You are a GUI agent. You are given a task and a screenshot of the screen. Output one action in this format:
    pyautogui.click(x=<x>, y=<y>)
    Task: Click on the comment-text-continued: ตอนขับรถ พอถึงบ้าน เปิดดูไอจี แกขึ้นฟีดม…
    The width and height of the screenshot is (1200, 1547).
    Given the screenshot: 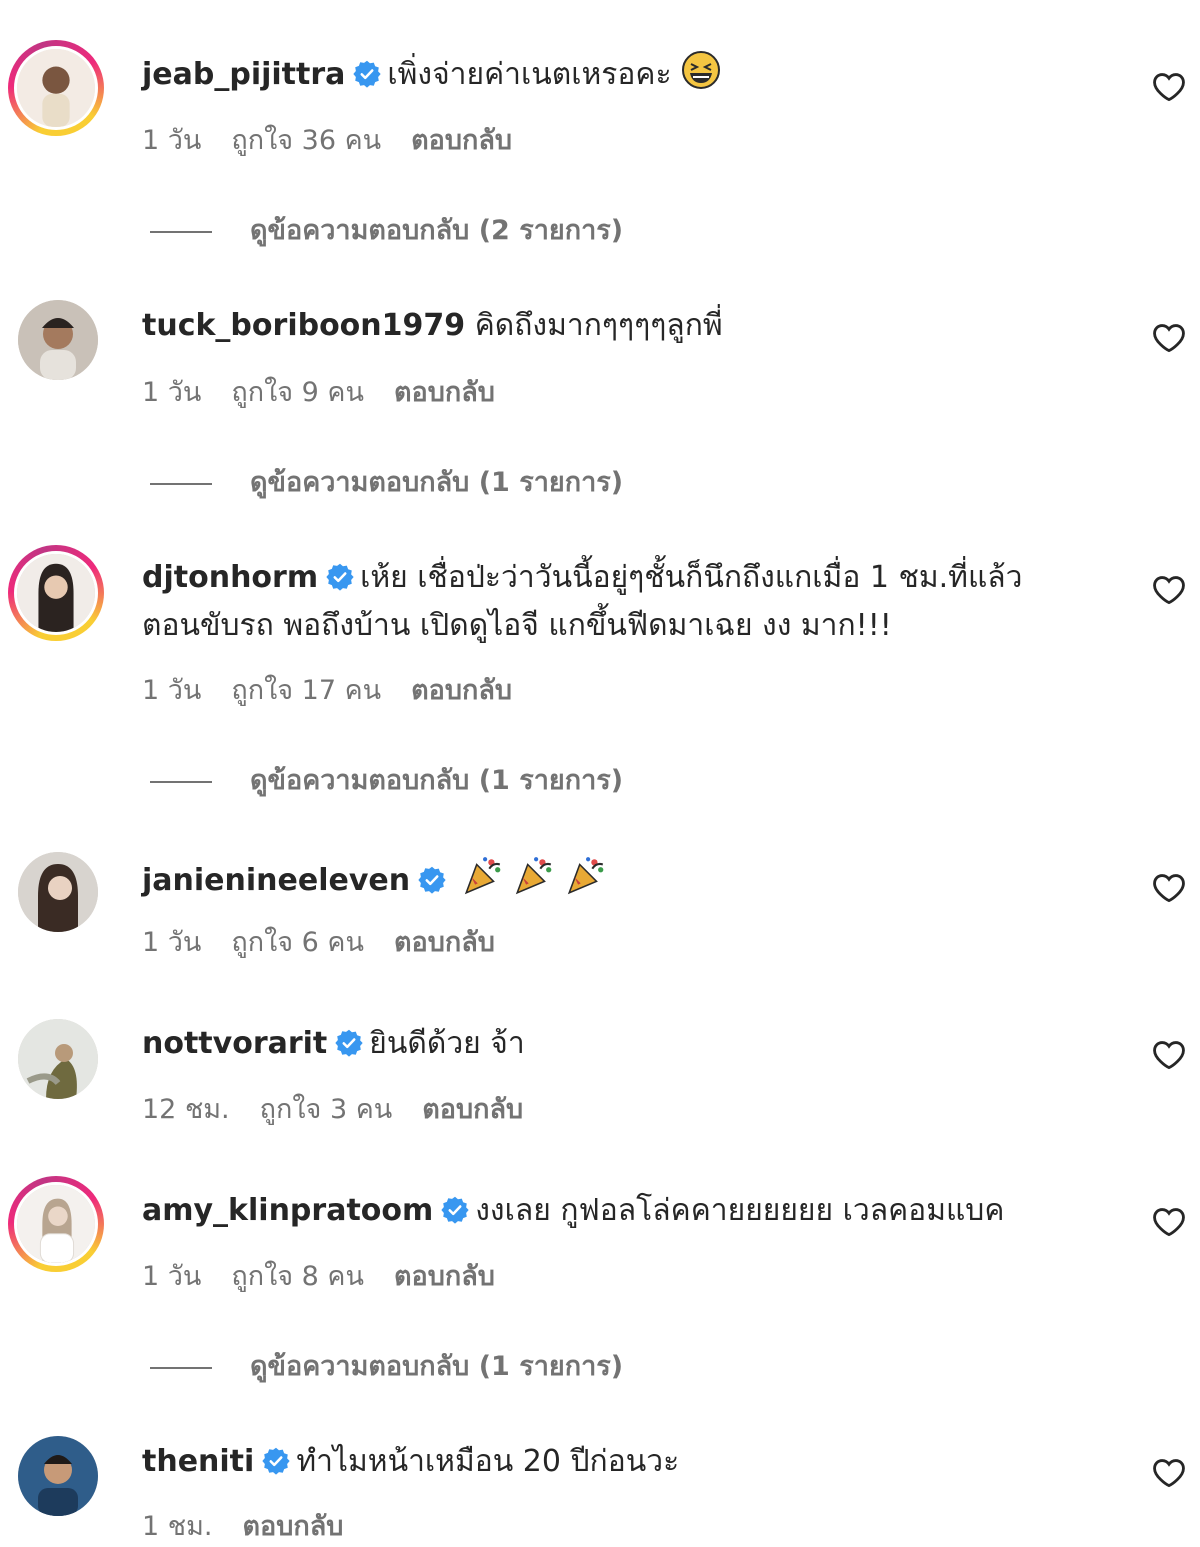 What is the action you would take?
    pyautogui.click(x=517, y=625)
    